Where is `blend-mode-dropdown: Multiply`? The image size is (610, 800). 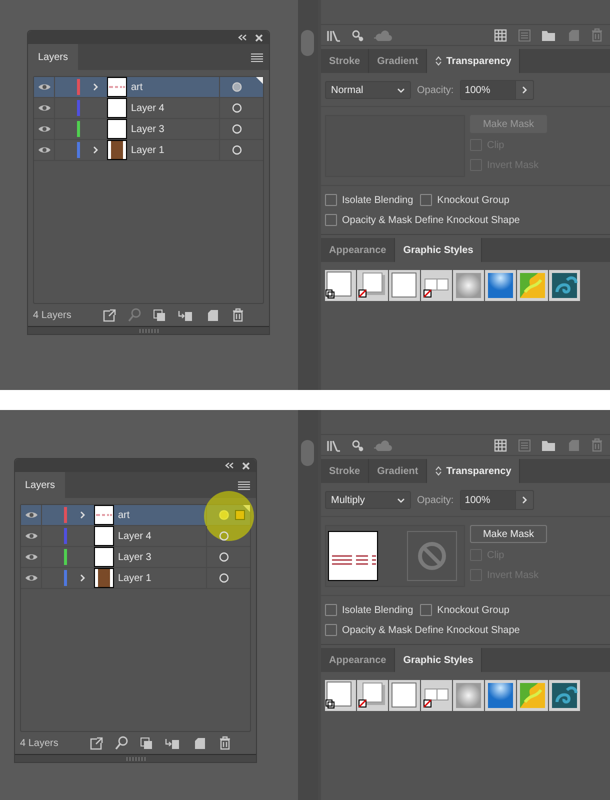 blend-mode-dropdown: Multiply is located at coordinates (368, 500).